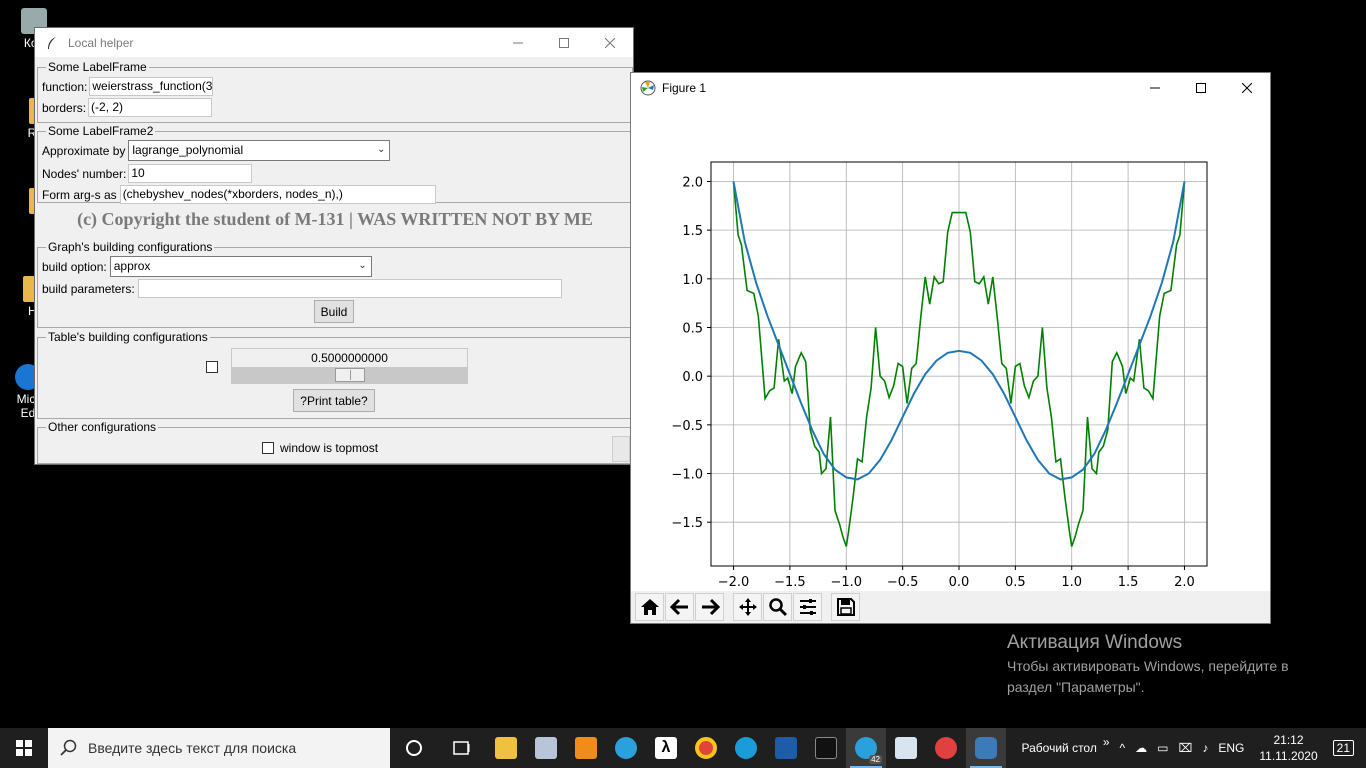 The height and width of the screenshot is (768, 1366). I want to click on chevron-down-icon: ⌄, so click(362, 265).